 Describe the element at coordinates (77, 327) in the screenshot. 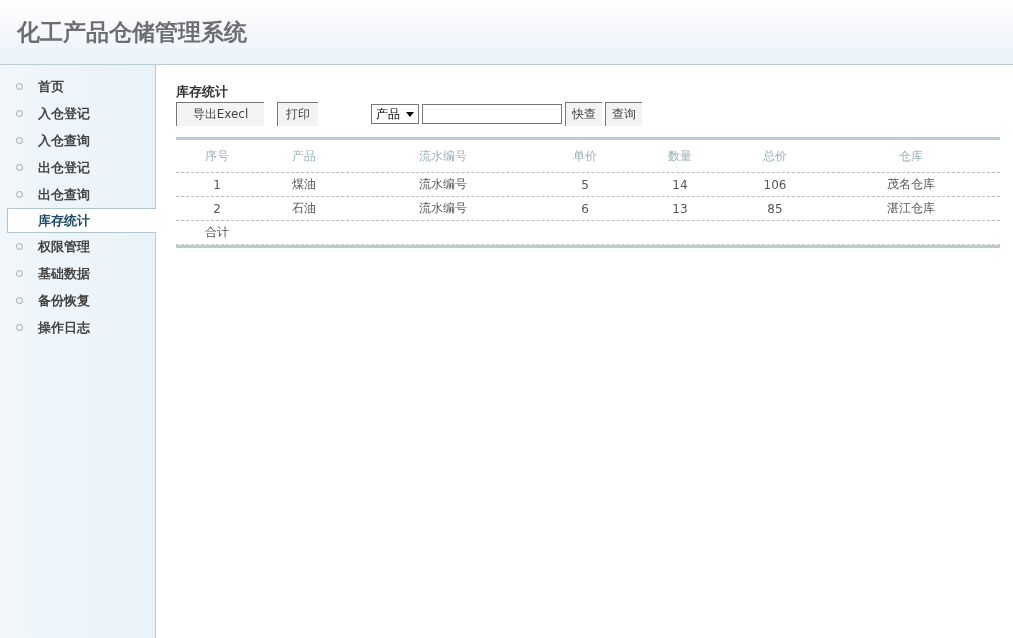

I see `sidebar-item: 操作日志` at that location.